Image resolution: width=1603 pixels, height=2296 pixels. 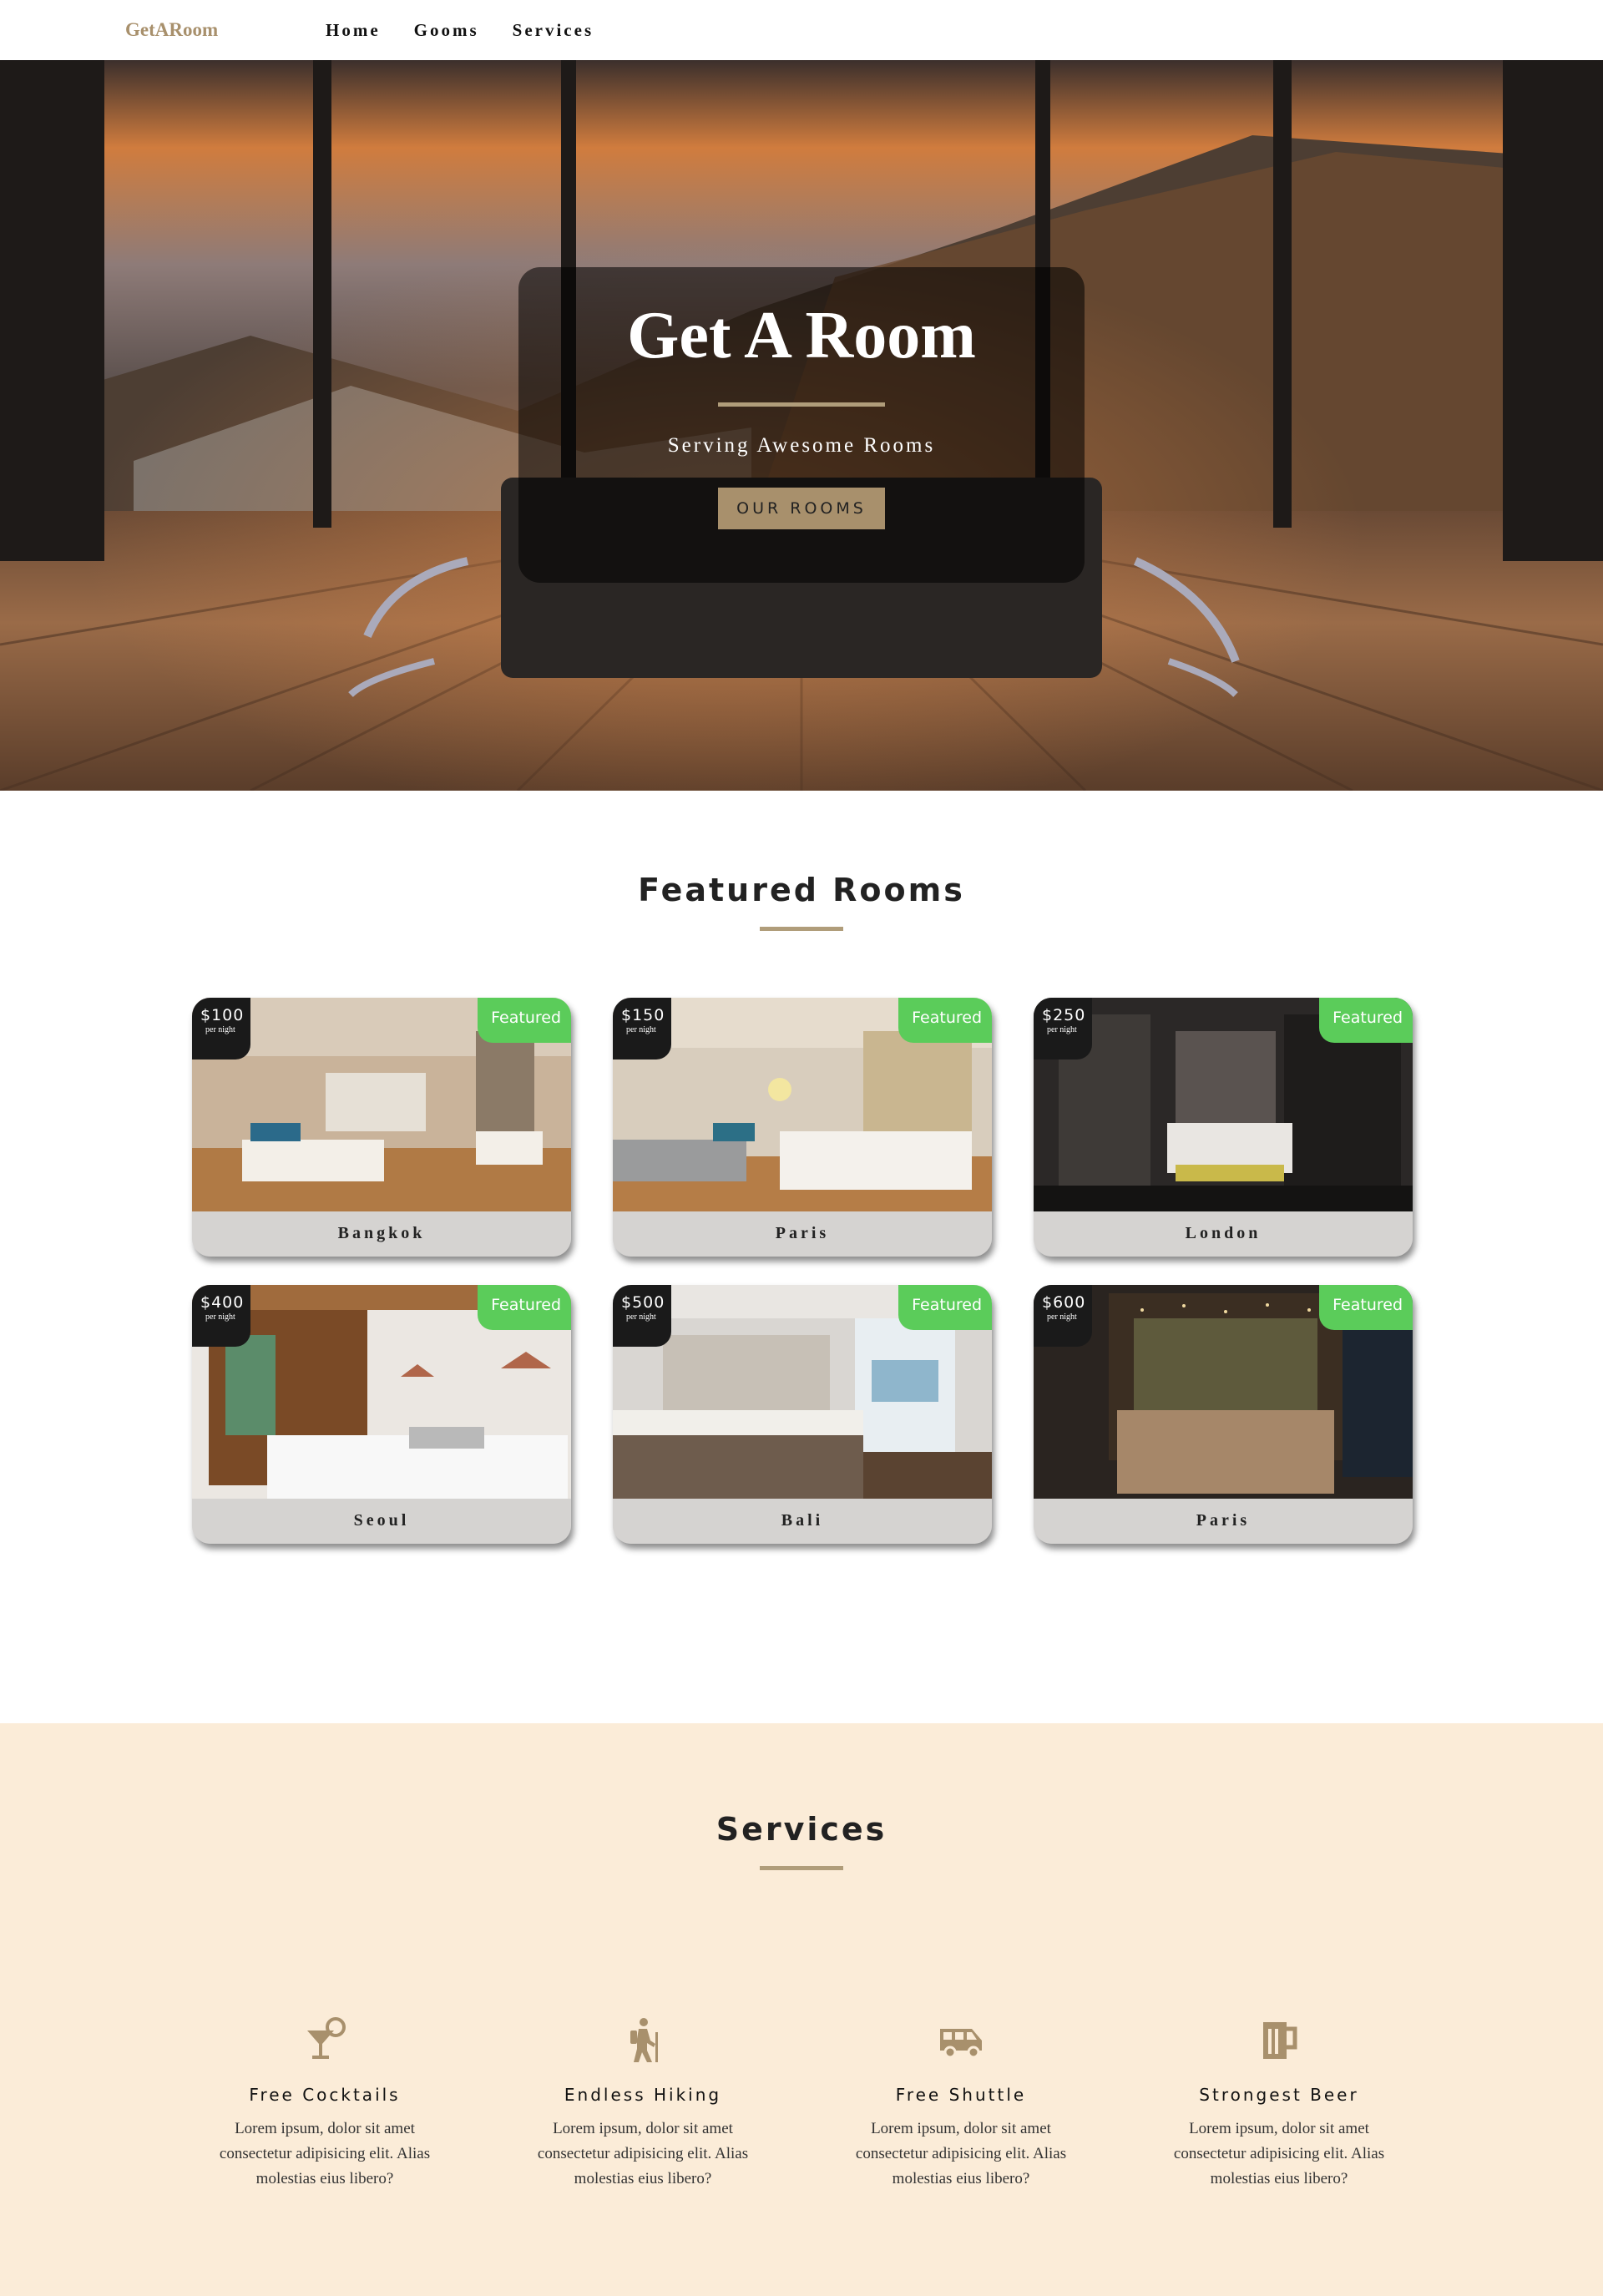 I want to click on services-underline, so click(x=801, y=1868).